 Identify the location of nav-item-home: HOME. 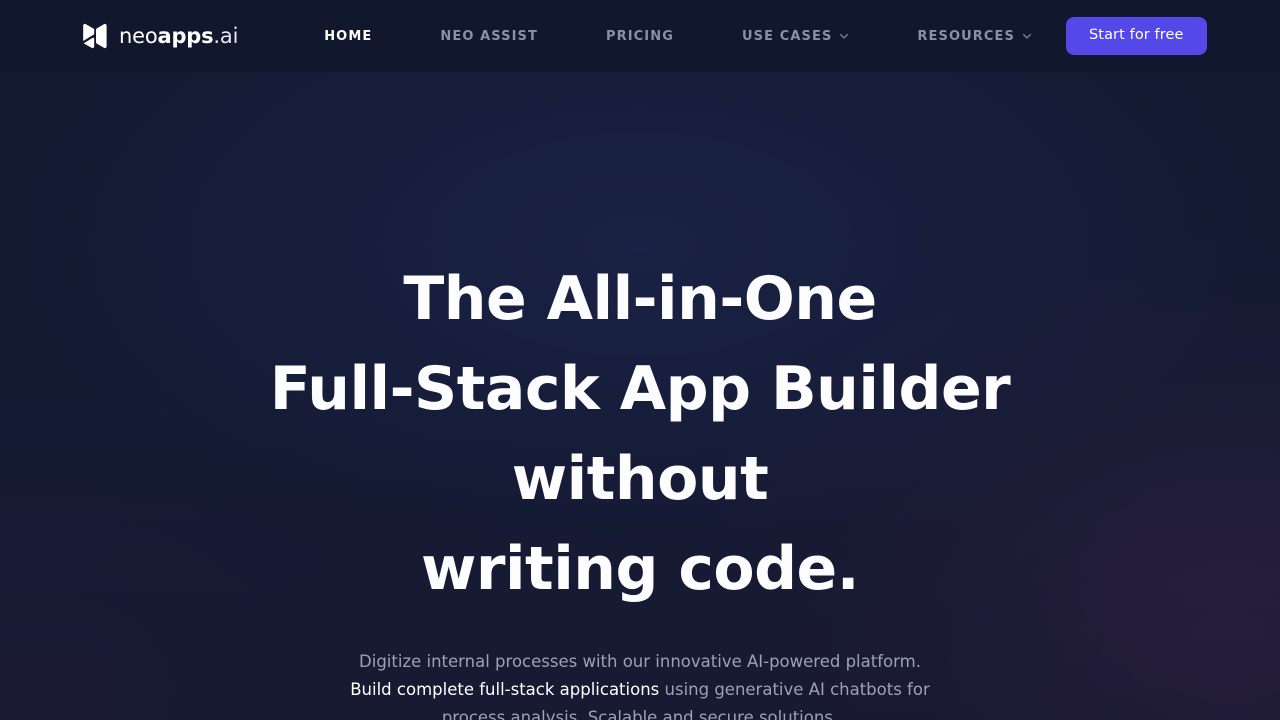
(348, 36).